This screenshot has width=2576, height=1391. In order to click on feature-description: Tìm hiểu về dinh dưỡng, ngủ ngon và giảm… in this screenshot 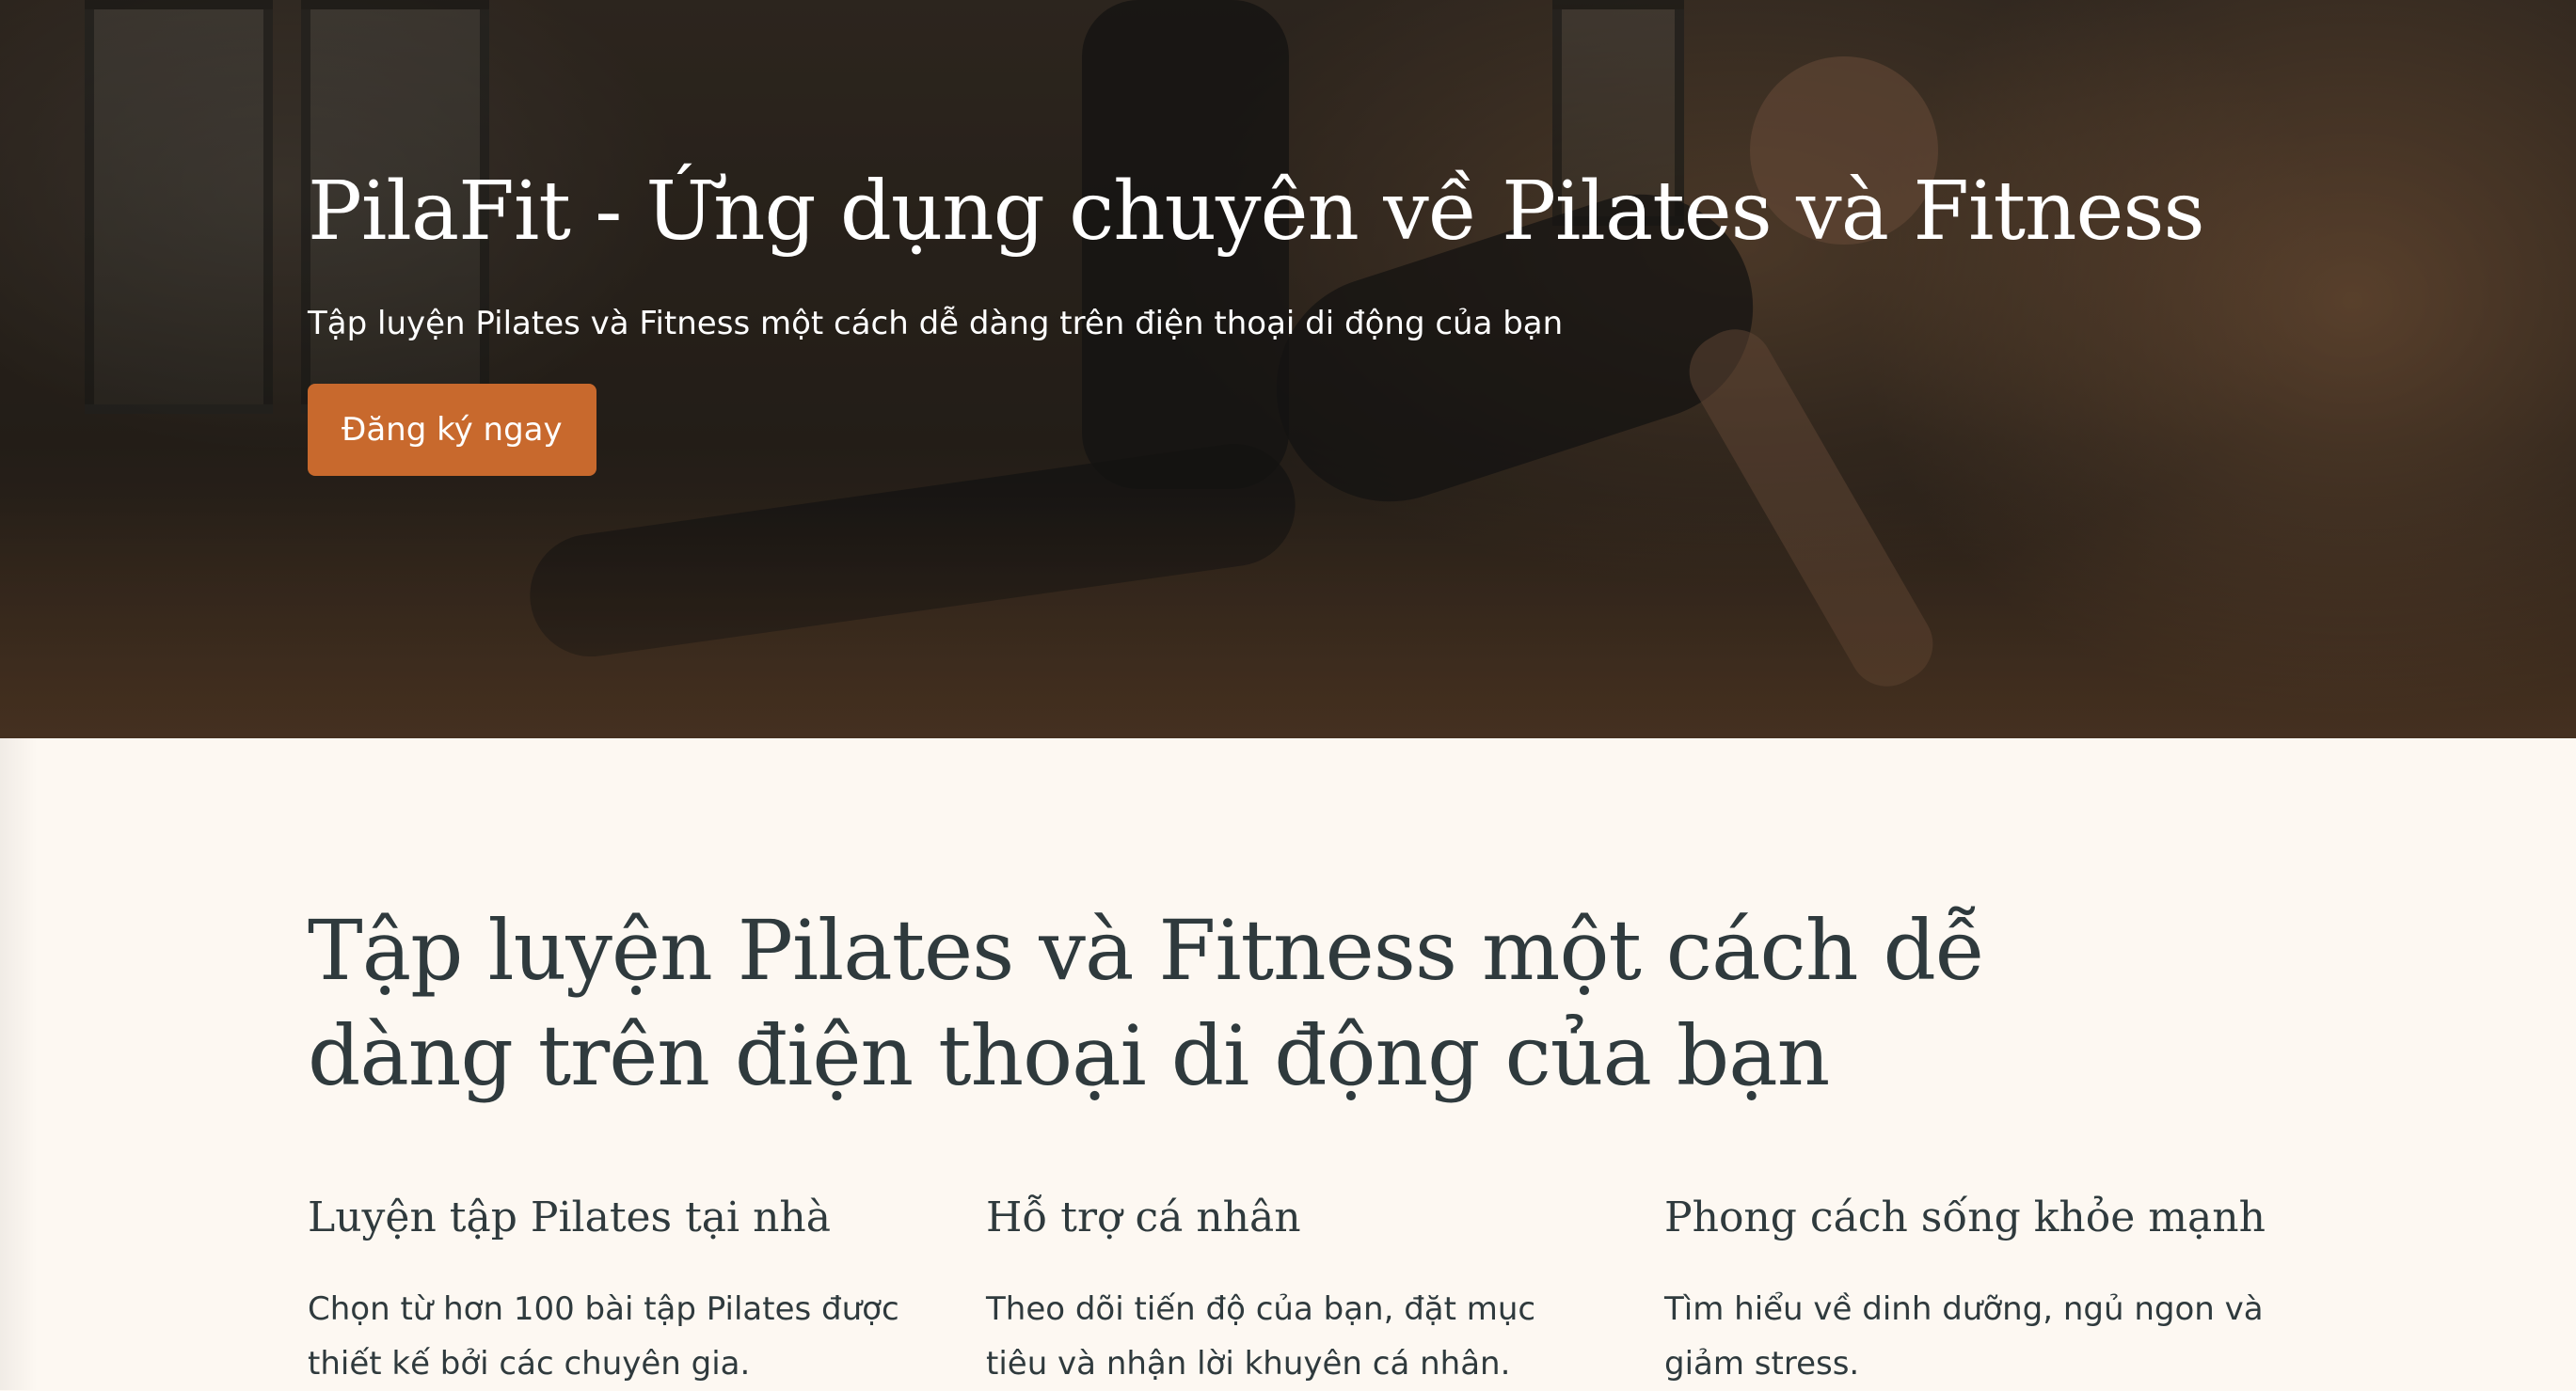, I will do `click(1964, 1336)`.